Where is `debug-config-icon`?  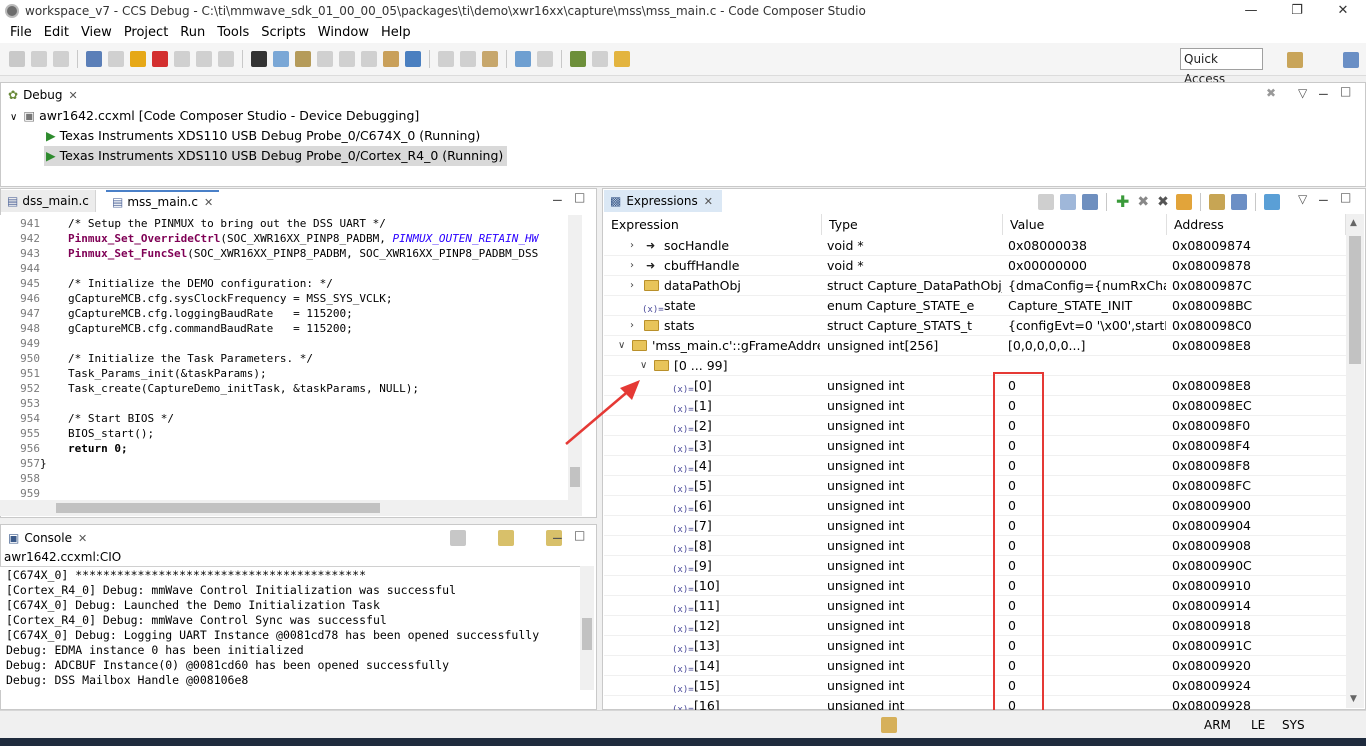
debug-config-icon is located at coordinates (94, 59).